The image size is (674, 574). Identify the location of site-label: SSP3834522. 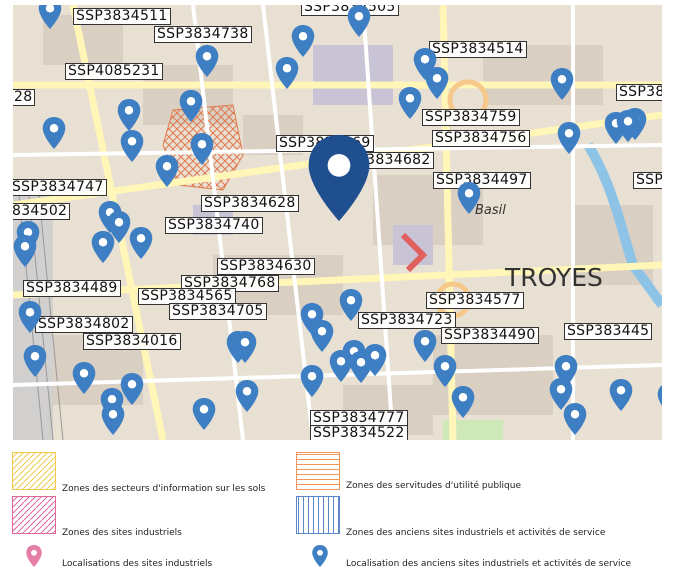
(359, 432).